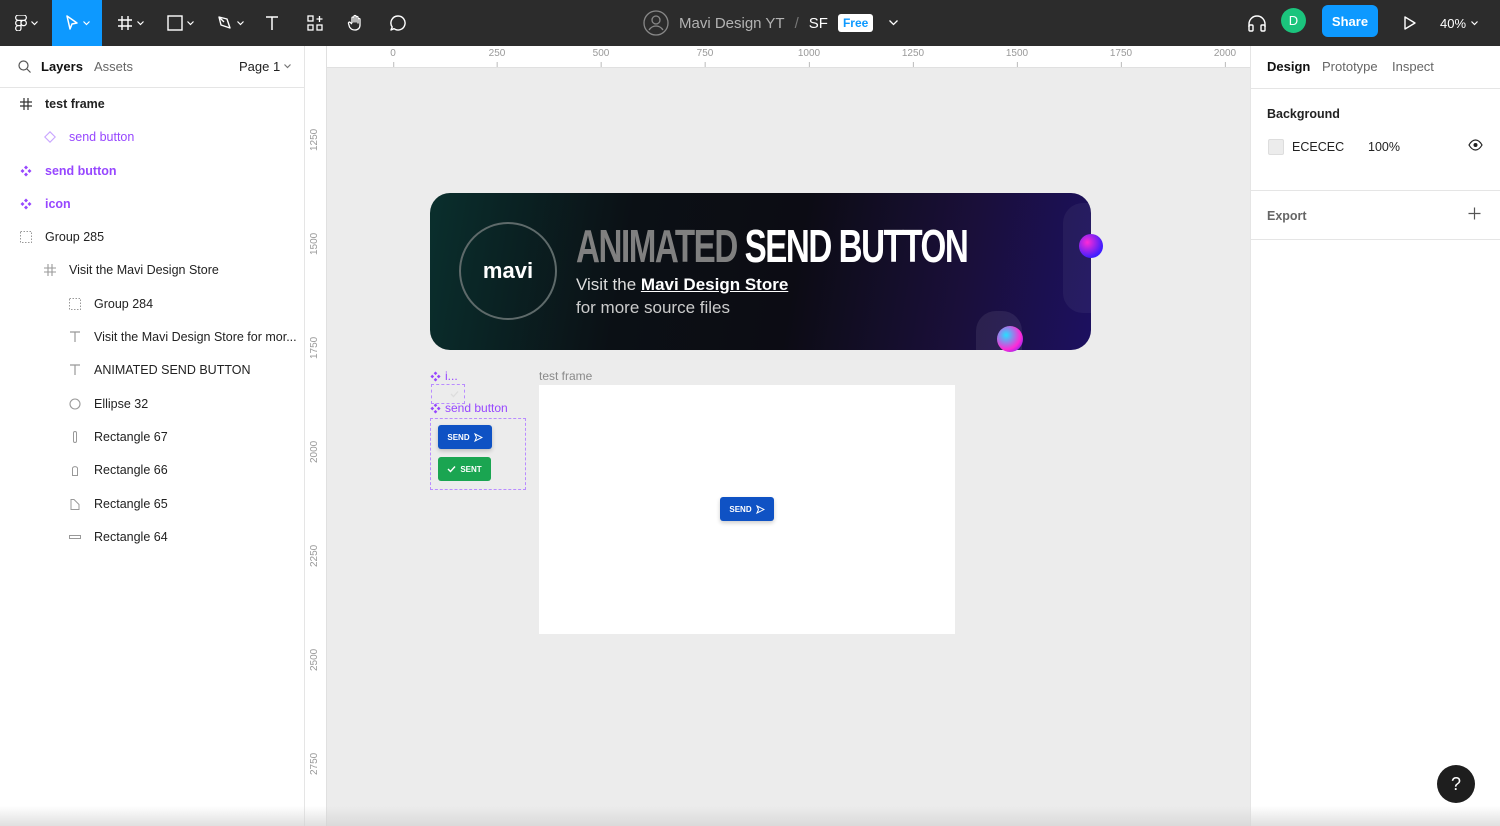 Image resolution: width=1500 pixels, height=826 pixels. What do you see at coordinates (102, 137) in the screenshot?
I see `layer-label: send button` at bounding box center [102, 137].